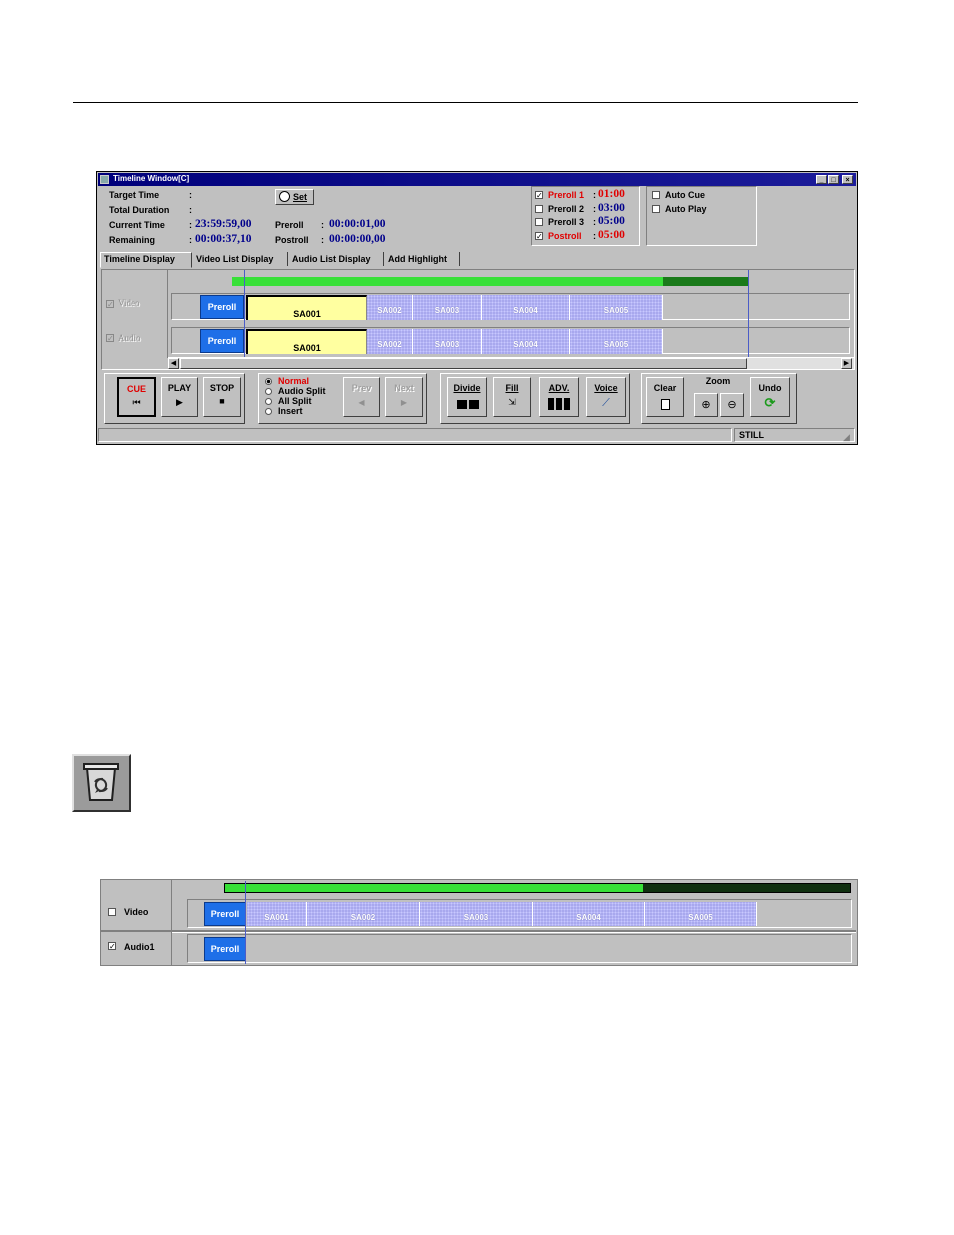  Describe the element at coordinates (306, 307) in the screenshot. I see `video-clip-sa001: SA001` at that location.